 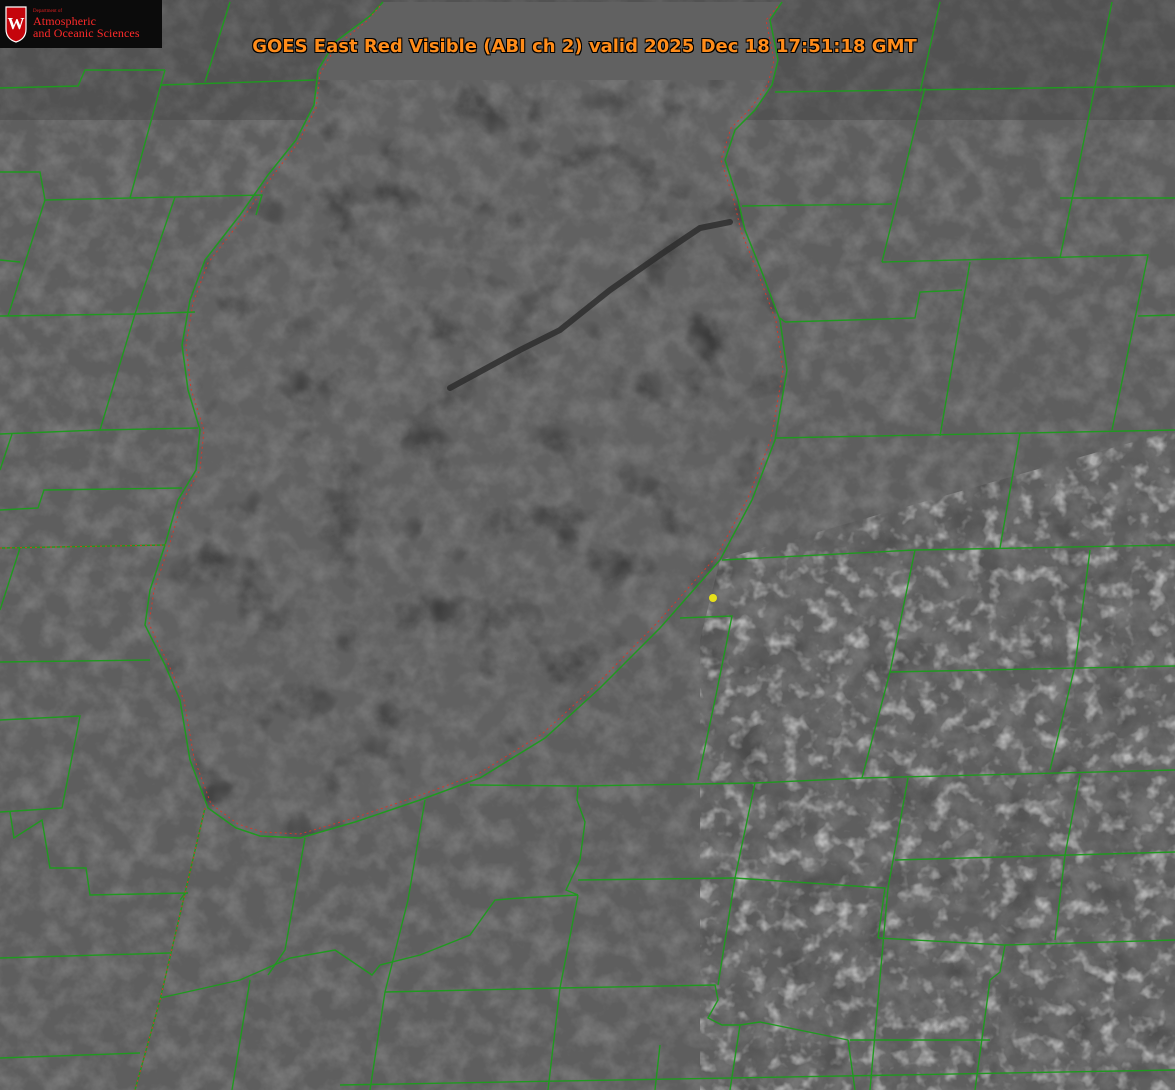 What do you see at coordinates (16, 23) in the screenshot?
I see `svg-text: W` at bounding box center [16, 23].